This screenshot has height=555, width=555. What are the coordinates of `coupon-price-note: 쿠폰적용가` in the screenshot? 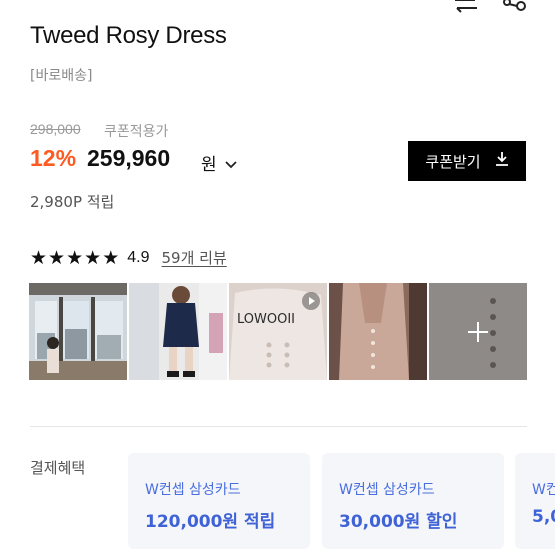 It's located at (136, 132).